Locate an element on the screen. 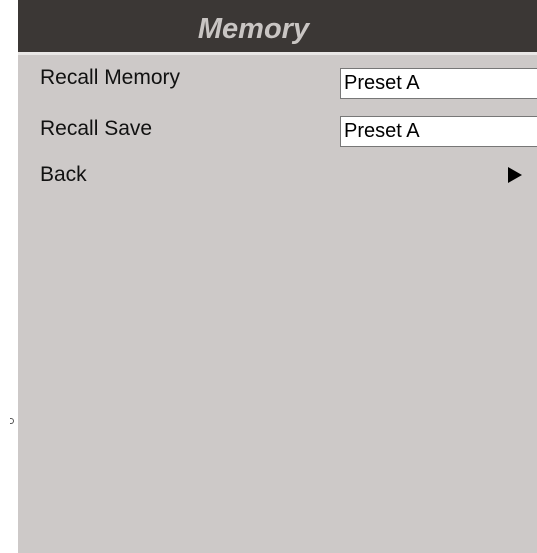 This screenshot has height=553, width=537. edge-mark is located at coordinates (12, 421).